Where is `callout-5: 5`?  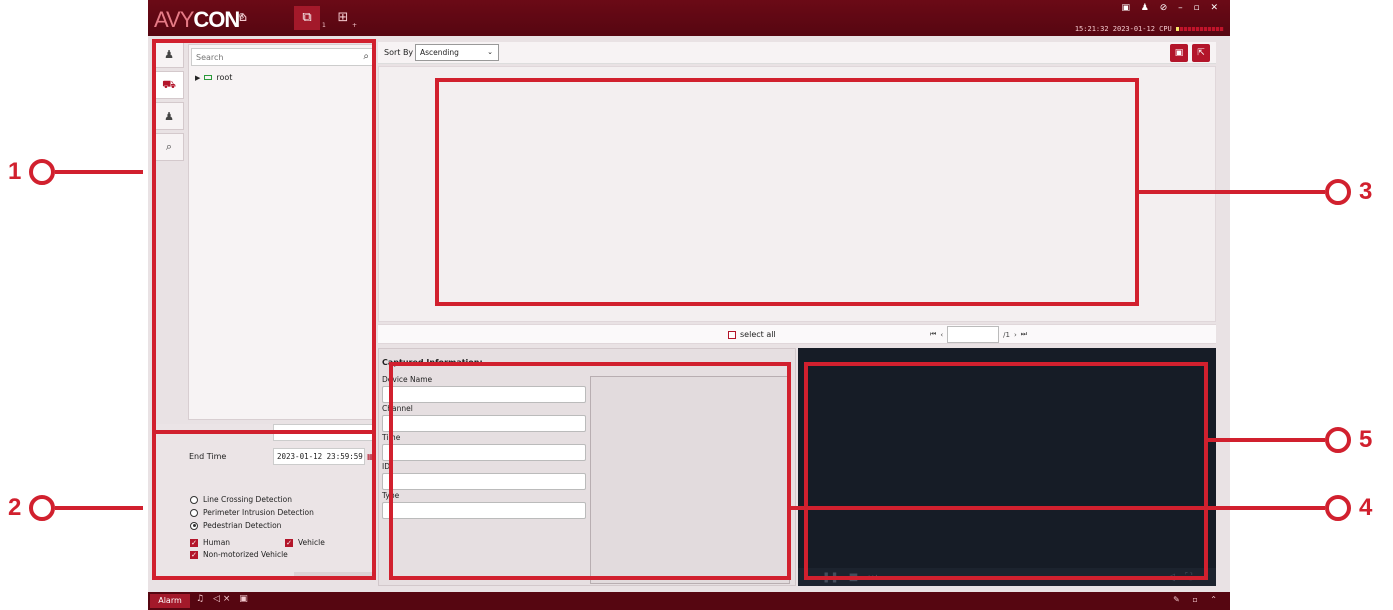 callout-5: 5 is located at coordinates (1290, 440).